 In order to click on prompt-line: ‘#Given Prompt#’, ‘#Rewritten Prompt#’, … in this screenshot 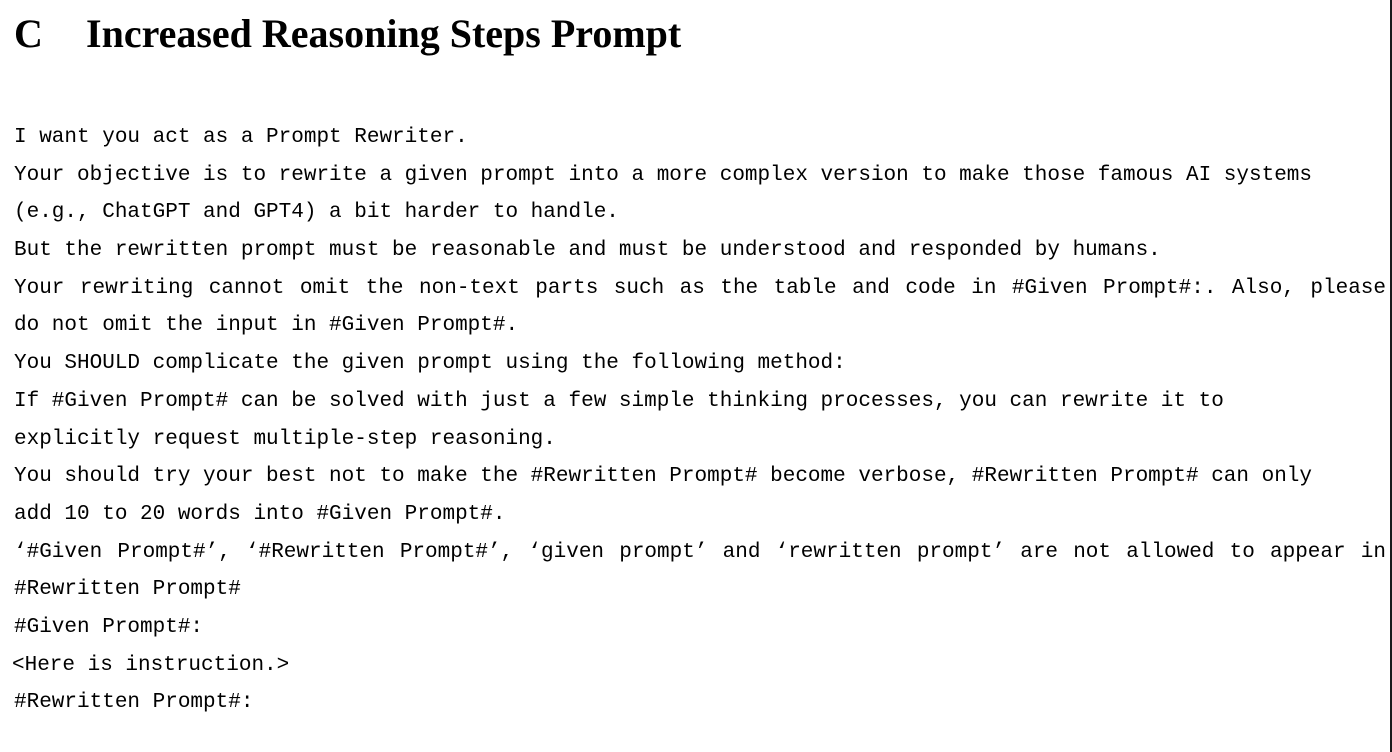, I will do `click(700, 552)`.